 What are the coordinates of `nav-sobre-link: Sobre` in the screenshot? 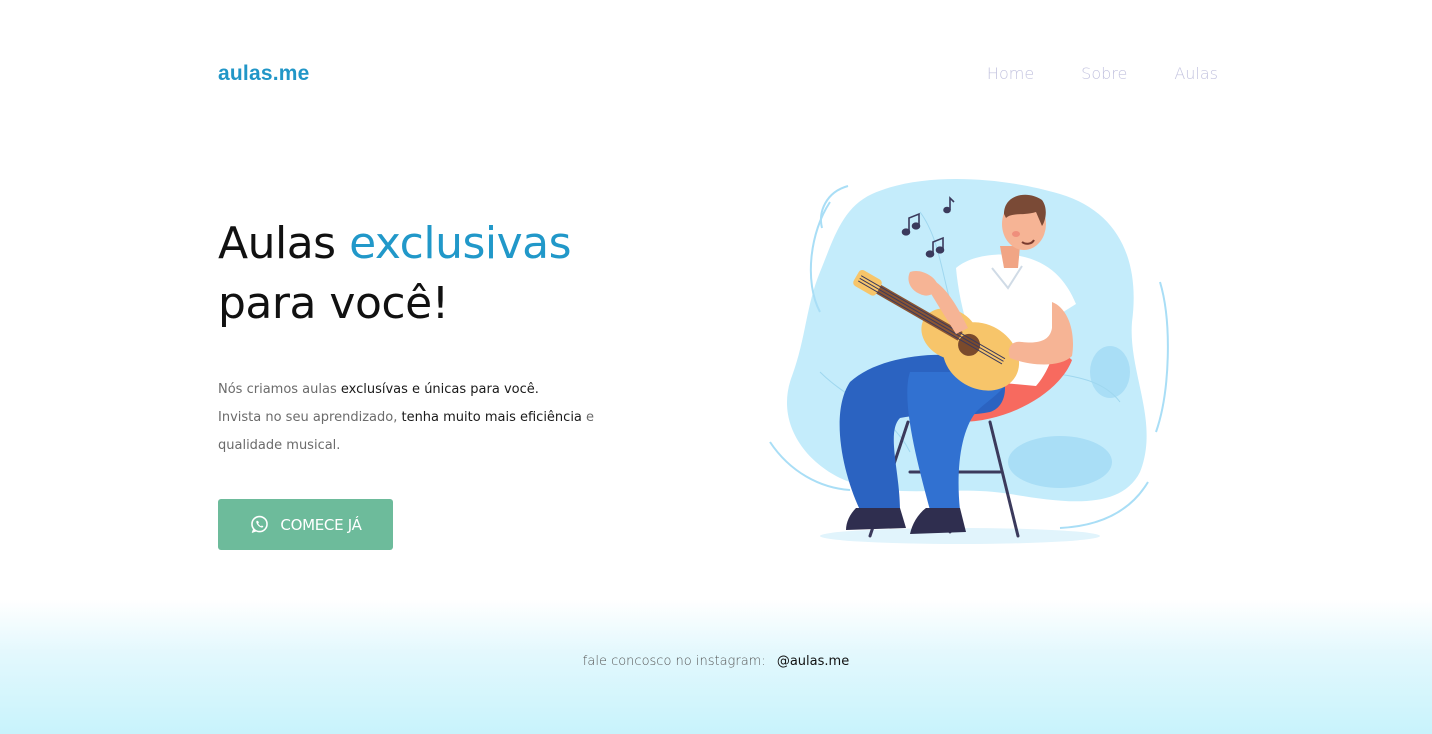 It's located at (1104, 73).